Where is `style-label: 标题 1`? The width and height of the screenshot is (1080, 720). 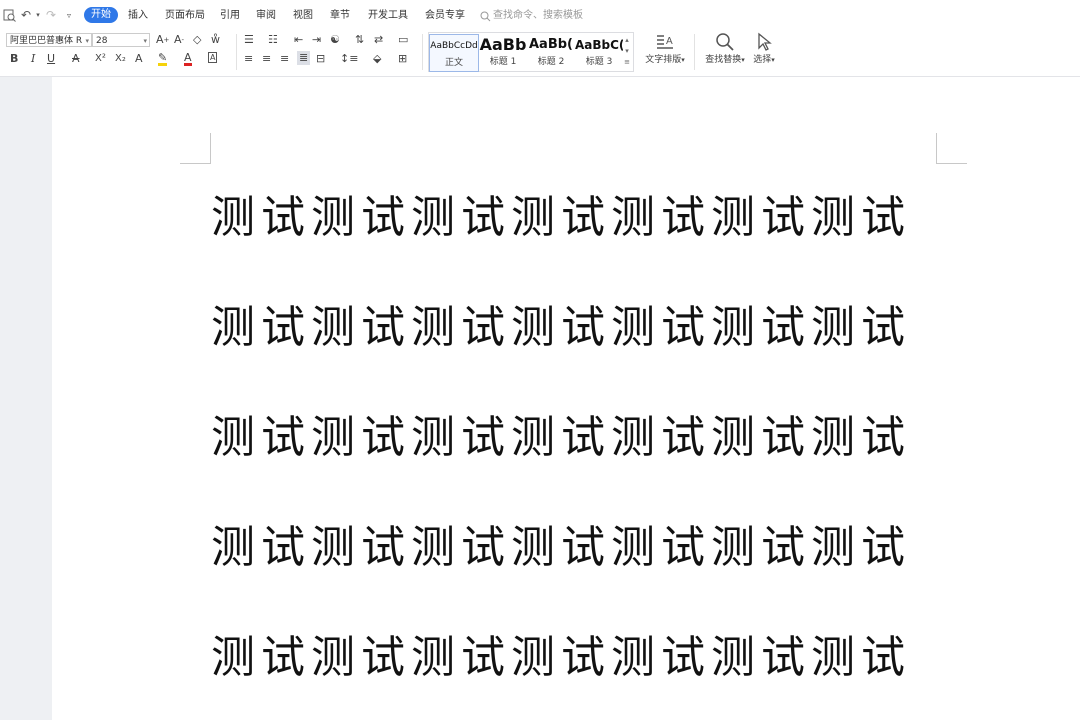
style-label: 标题 1 is located at coordinates (503, 62).